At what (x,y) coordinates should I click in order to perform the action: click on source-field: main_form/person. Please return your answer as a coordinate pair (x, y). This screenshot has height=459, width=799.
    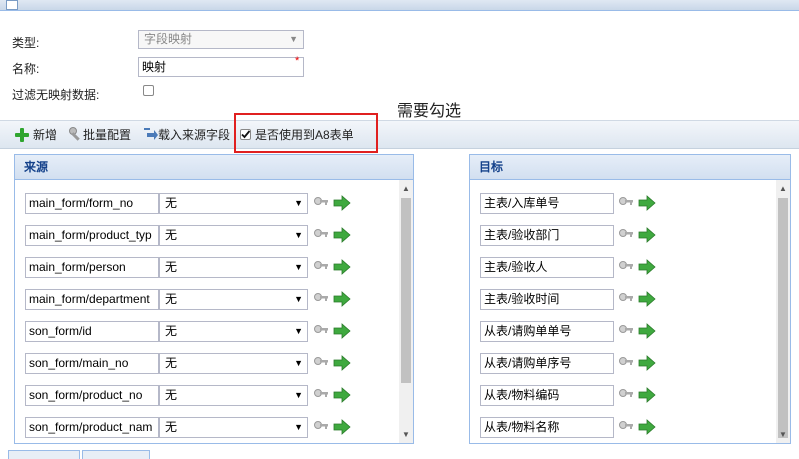
    Looking at the image, I should click on (92, 267).